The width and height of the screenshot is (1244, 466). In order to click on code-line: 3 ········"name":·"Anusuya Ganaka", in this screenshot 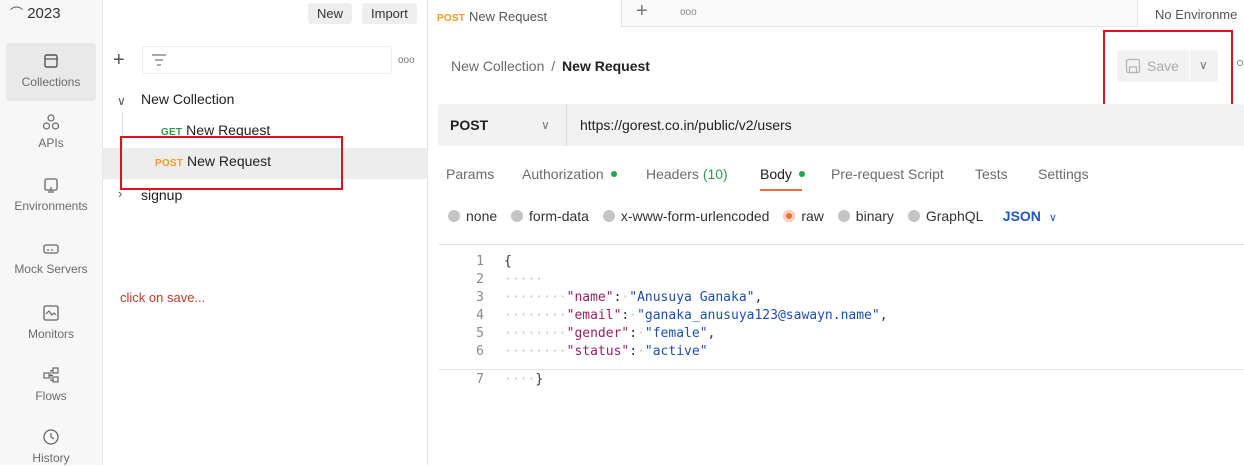, I will do `click(619, 297)`.